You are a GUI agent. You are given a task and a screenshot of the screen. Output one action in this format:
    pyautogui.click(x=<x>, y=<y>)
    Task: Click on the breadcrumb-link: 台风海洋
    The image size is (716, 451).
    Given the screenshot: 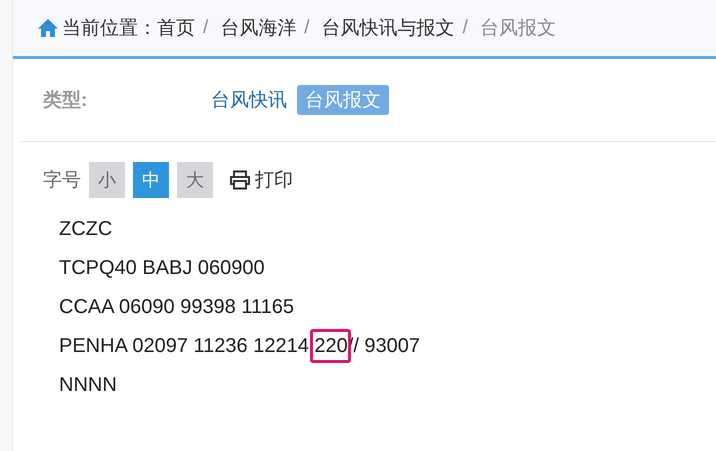 What is the action you would take?
    pyautogui.click(x=258, y=28)
    